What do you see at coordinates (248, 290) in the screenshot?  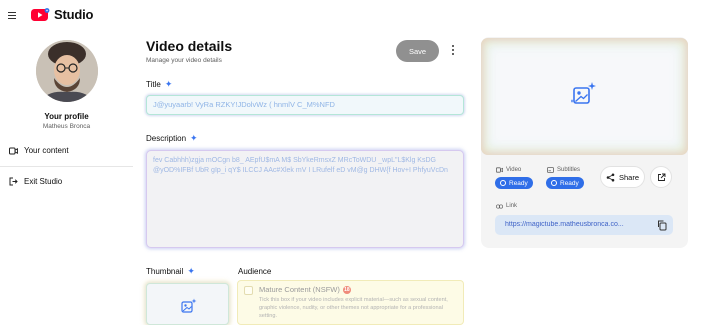 I see `nsfw-checkbox` at bounding box center [248, 290].